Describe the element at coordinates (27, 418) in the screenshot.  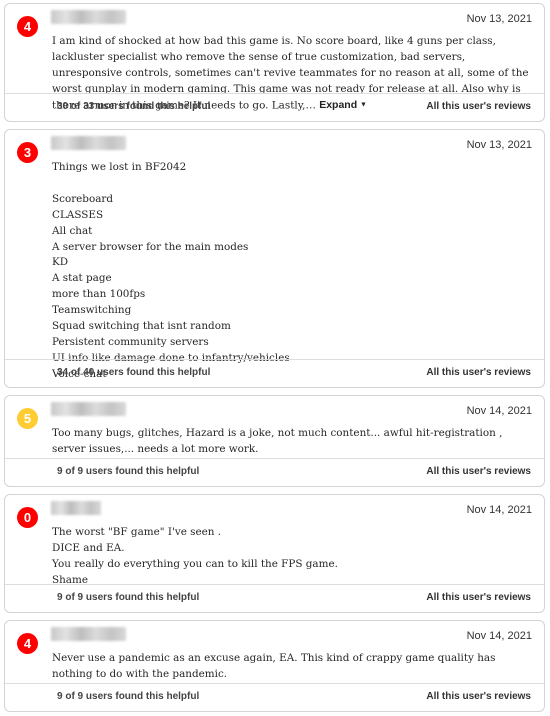
I see `score-badge: 5` at that location.